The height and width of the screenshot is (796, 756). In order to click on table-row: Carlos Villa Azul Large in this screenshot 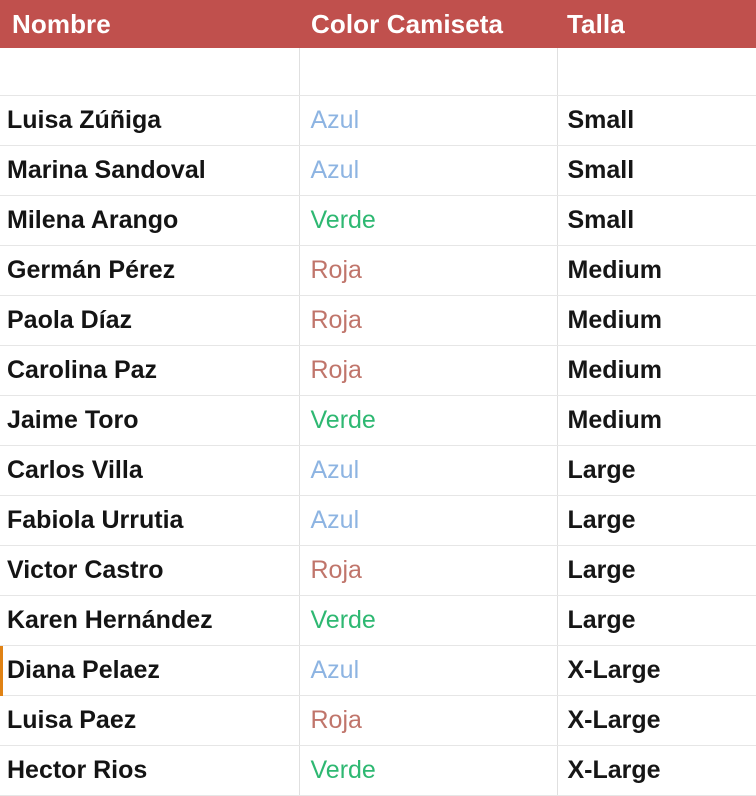, I will do `click(378, 470)`.